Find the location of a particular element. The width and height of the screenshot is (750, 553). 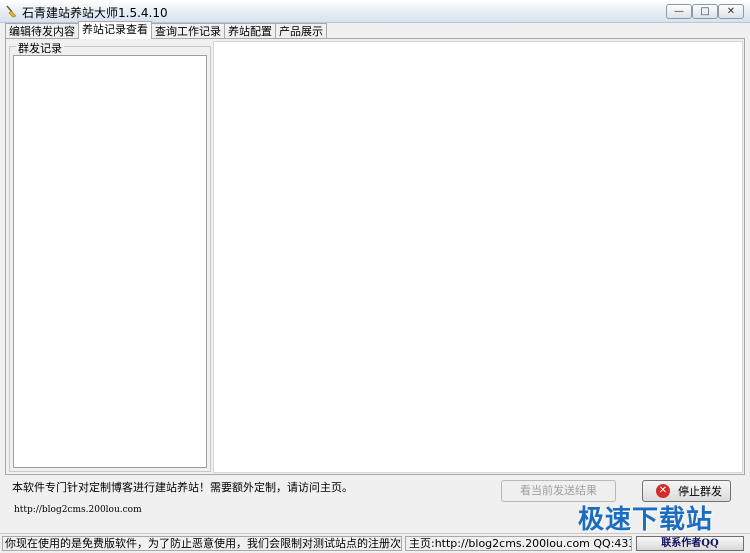

tab-strip: 编辑待发内容 养站记录查看 查询工作记录 养站配置 产品展示 is located at coordinates (166, 30).